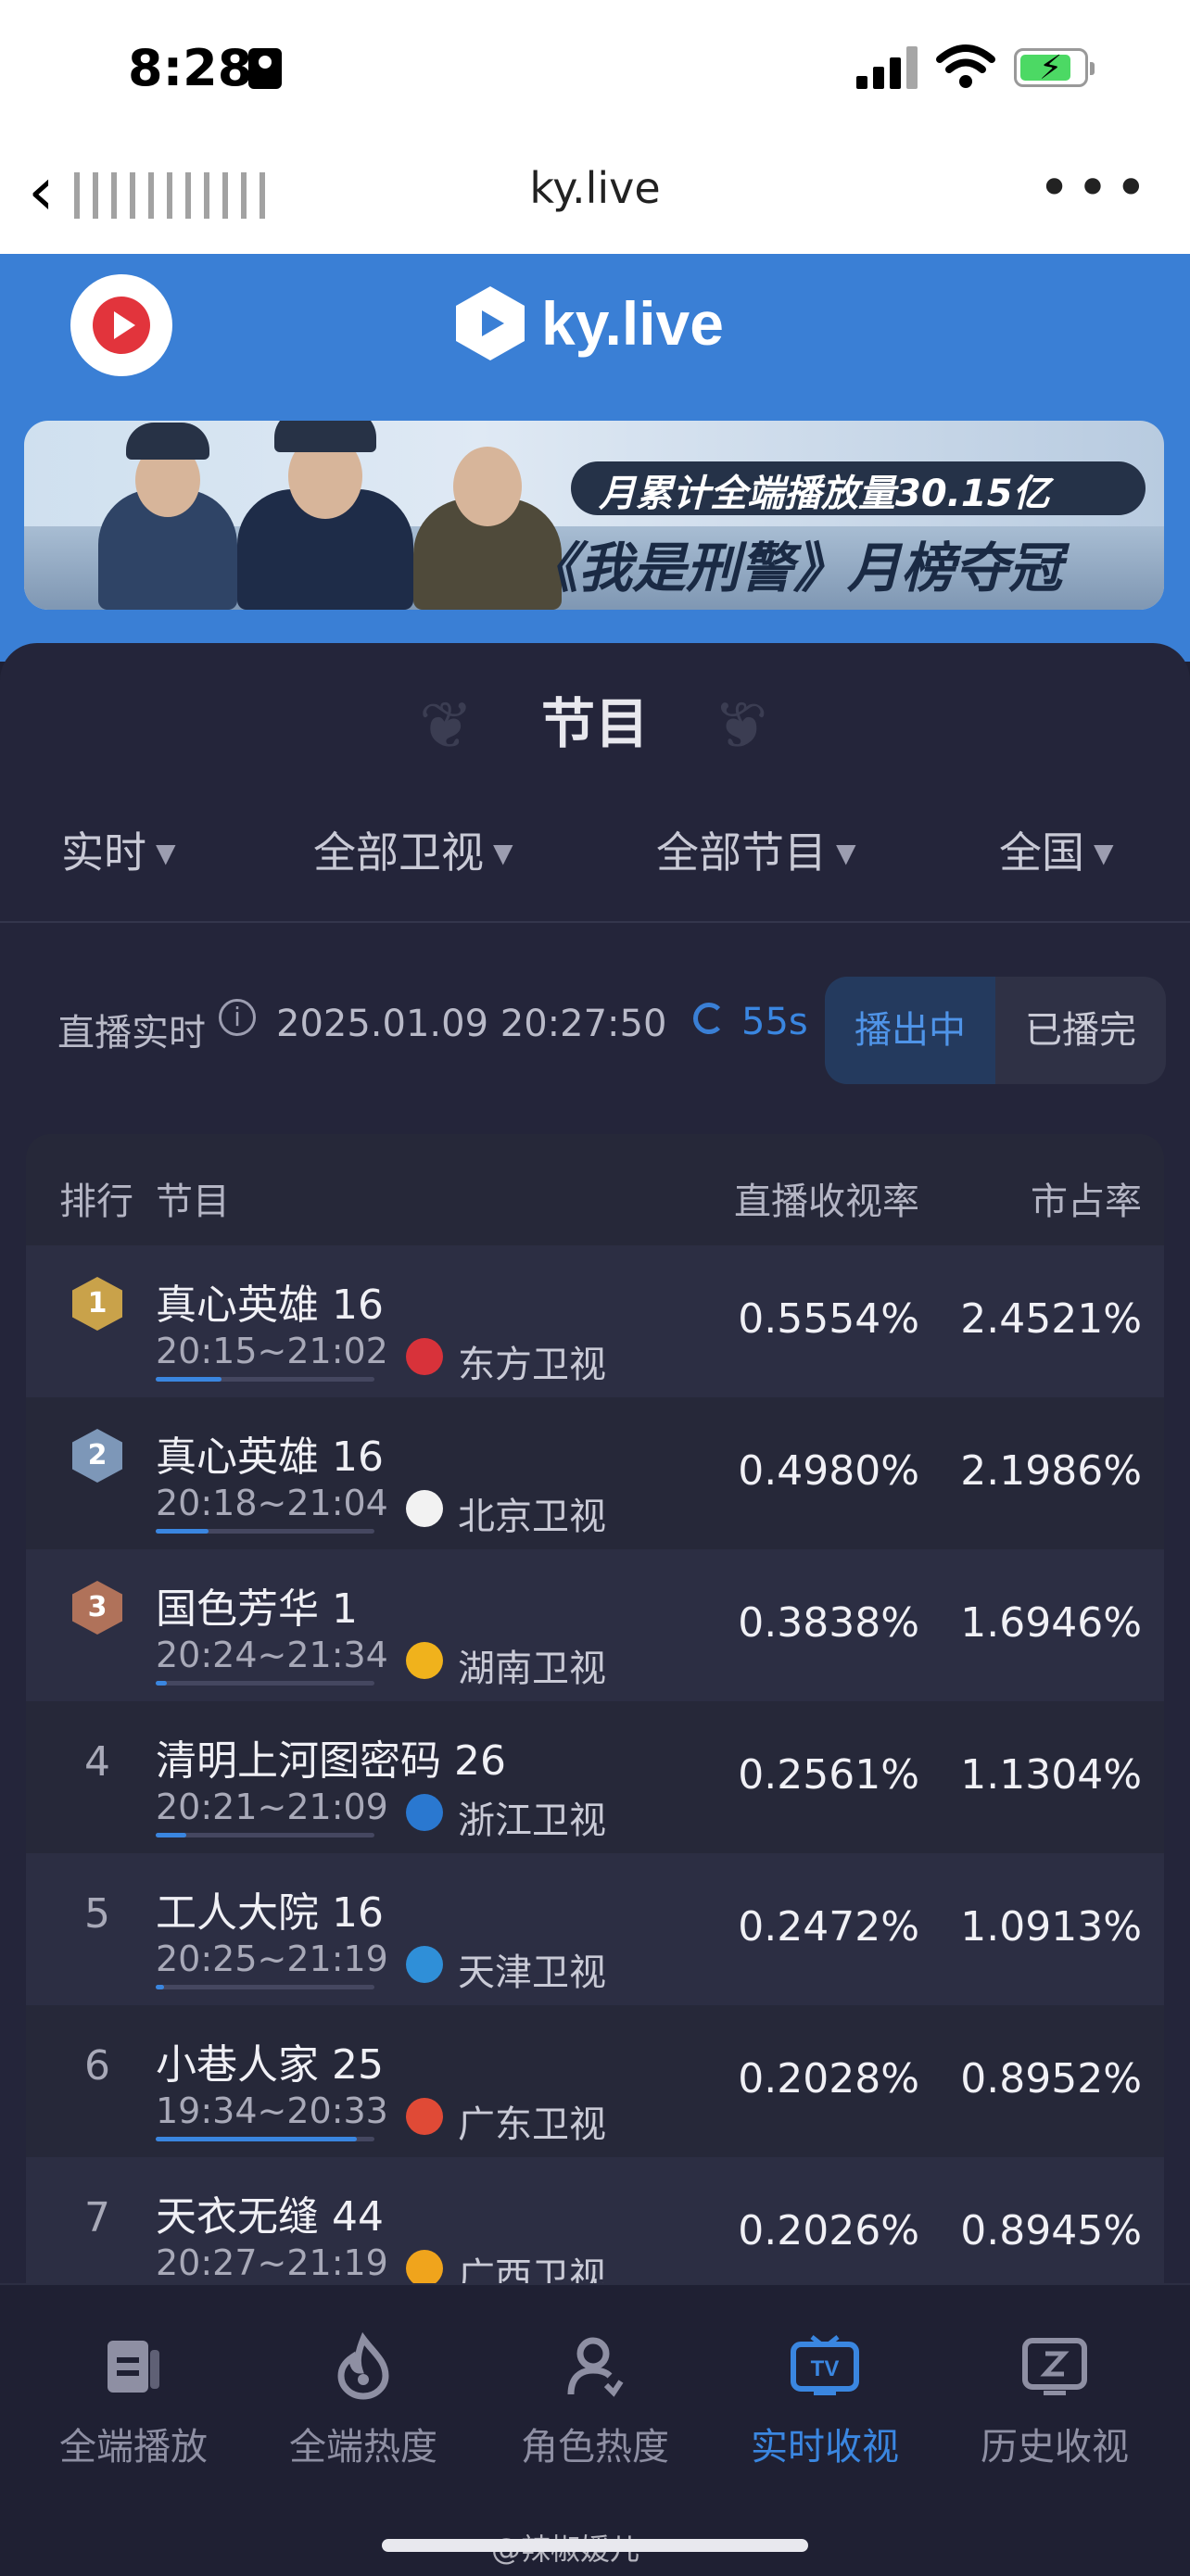  What do you see at coordinates (97, 1456) in the screenshot?
I see `rank-medal-icon: 2` at bounding box center [97, 1456].